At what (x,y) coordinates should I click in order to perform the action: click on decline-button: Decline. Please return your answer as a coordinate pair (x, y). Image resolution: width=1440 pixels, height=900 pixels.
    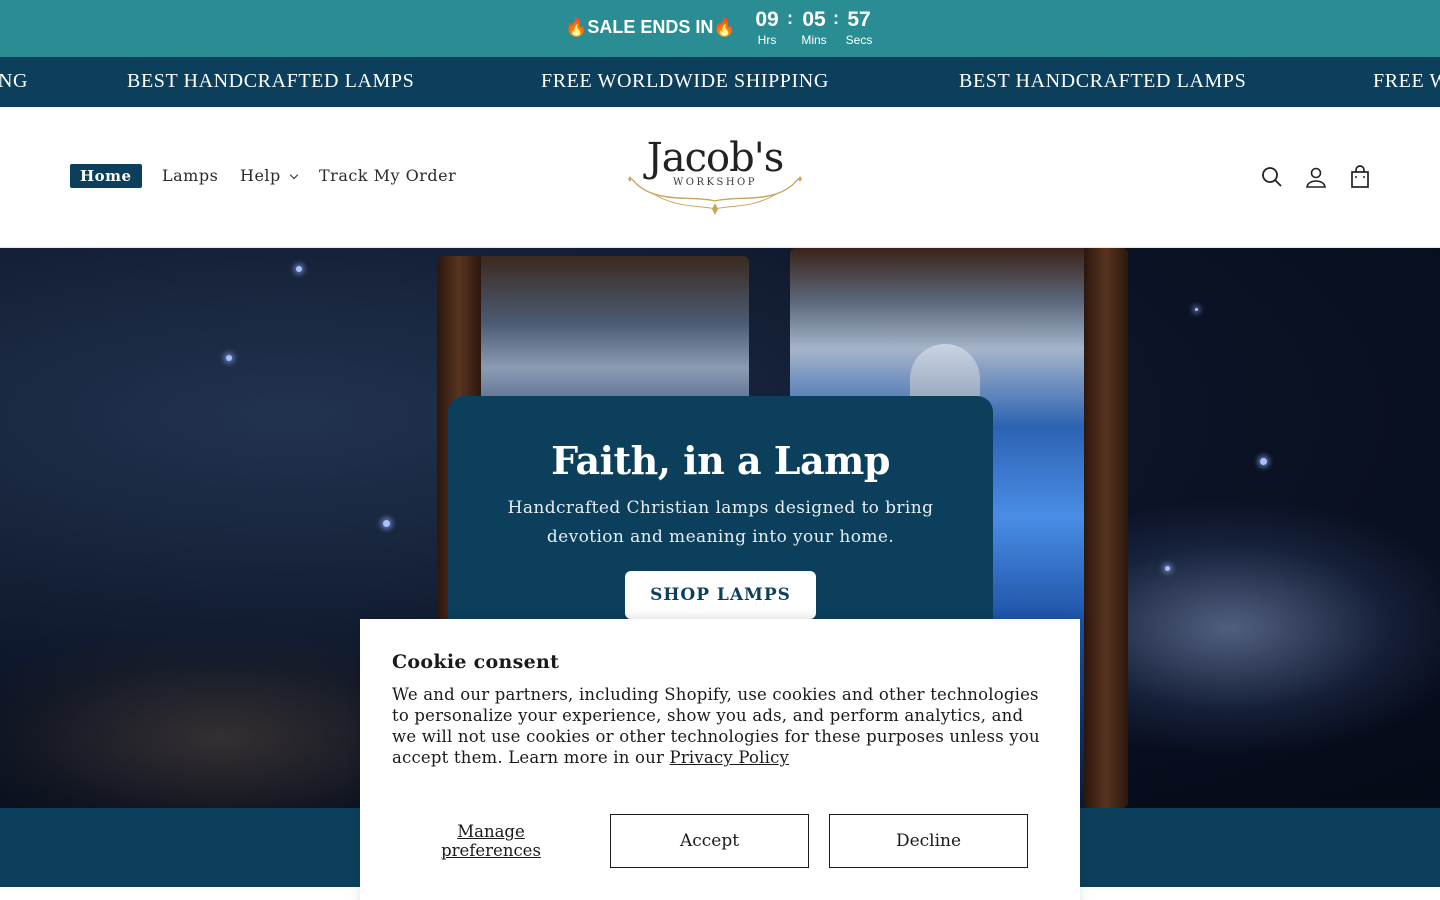
    Looking at the image, I should click on (928, 841).